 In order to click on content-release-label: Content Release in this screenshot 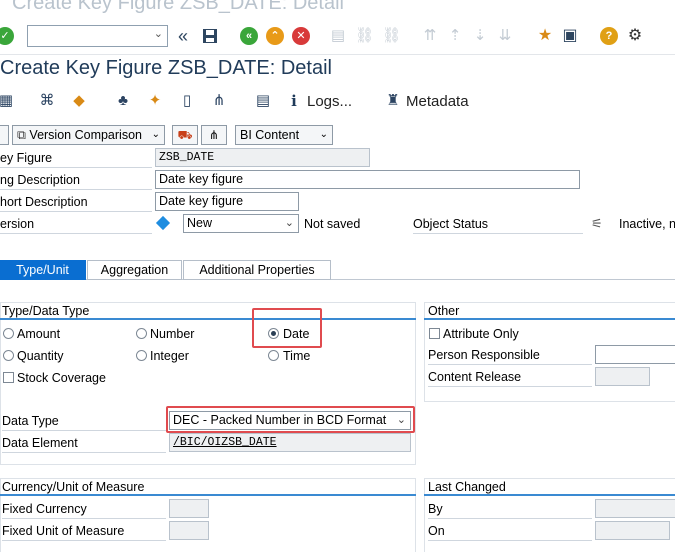, I will do `click(510, 377)`.